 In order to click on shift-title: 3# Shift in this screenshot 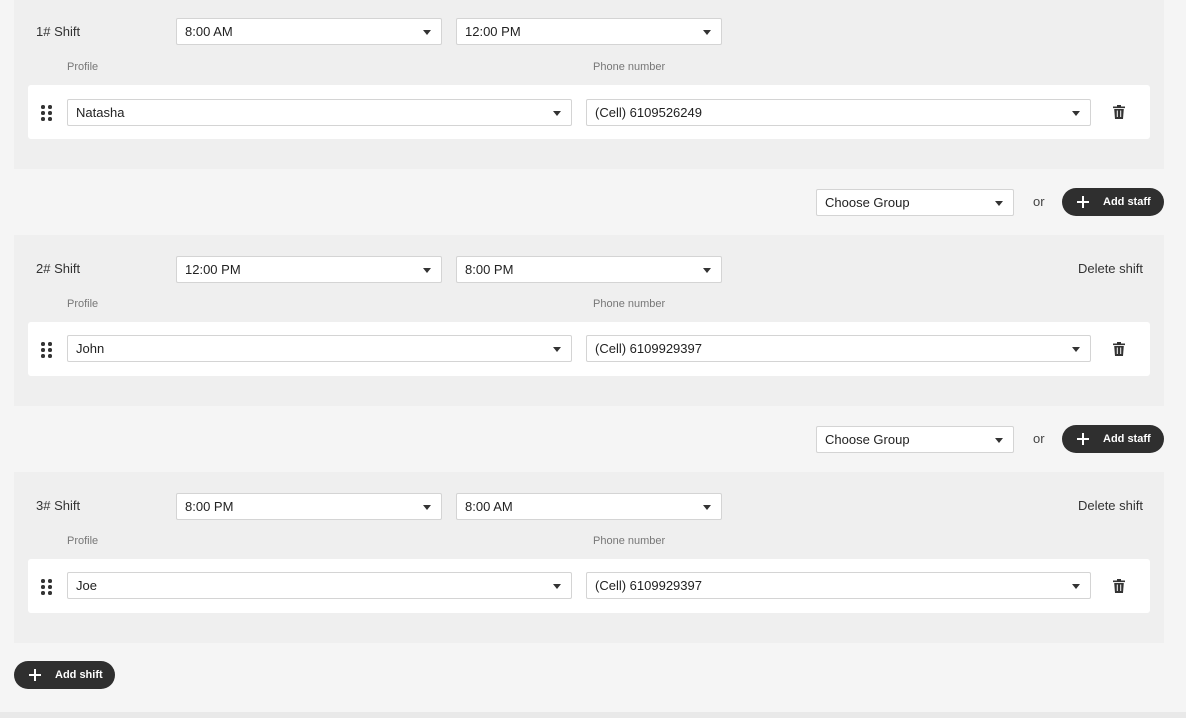, I will do `click(58, 505)`.